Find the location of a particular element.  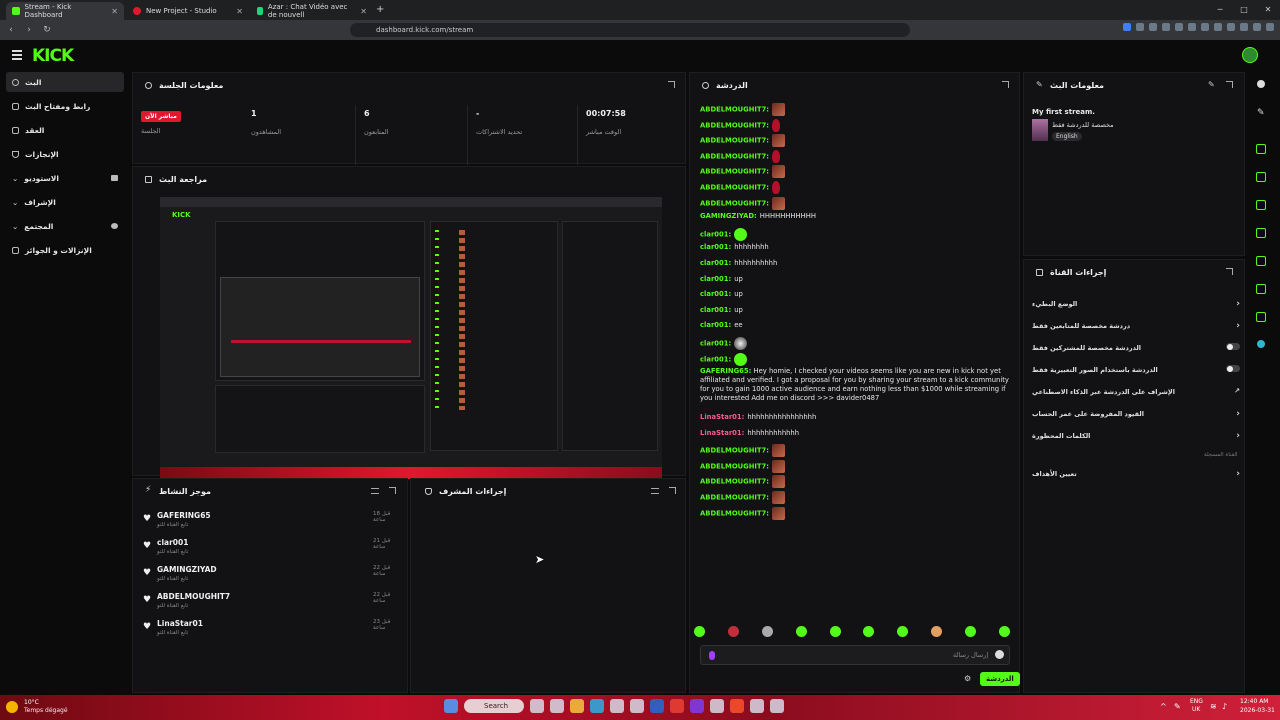

pencil-icon: ✎ is located at coordinates (1261, 113).